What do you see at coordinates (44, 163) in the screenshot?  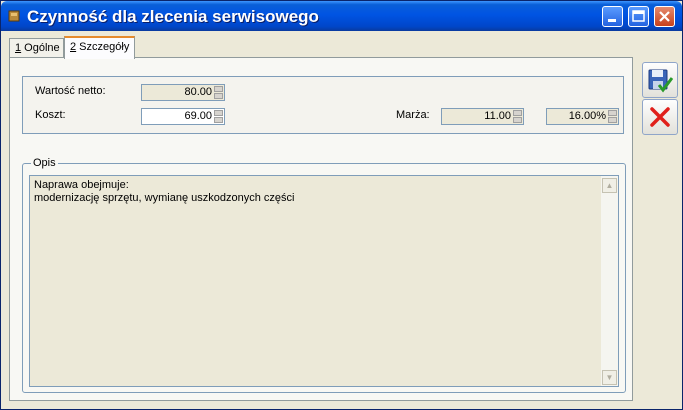 I see `opis-legend: Opis` at bounding box center [44, 163].